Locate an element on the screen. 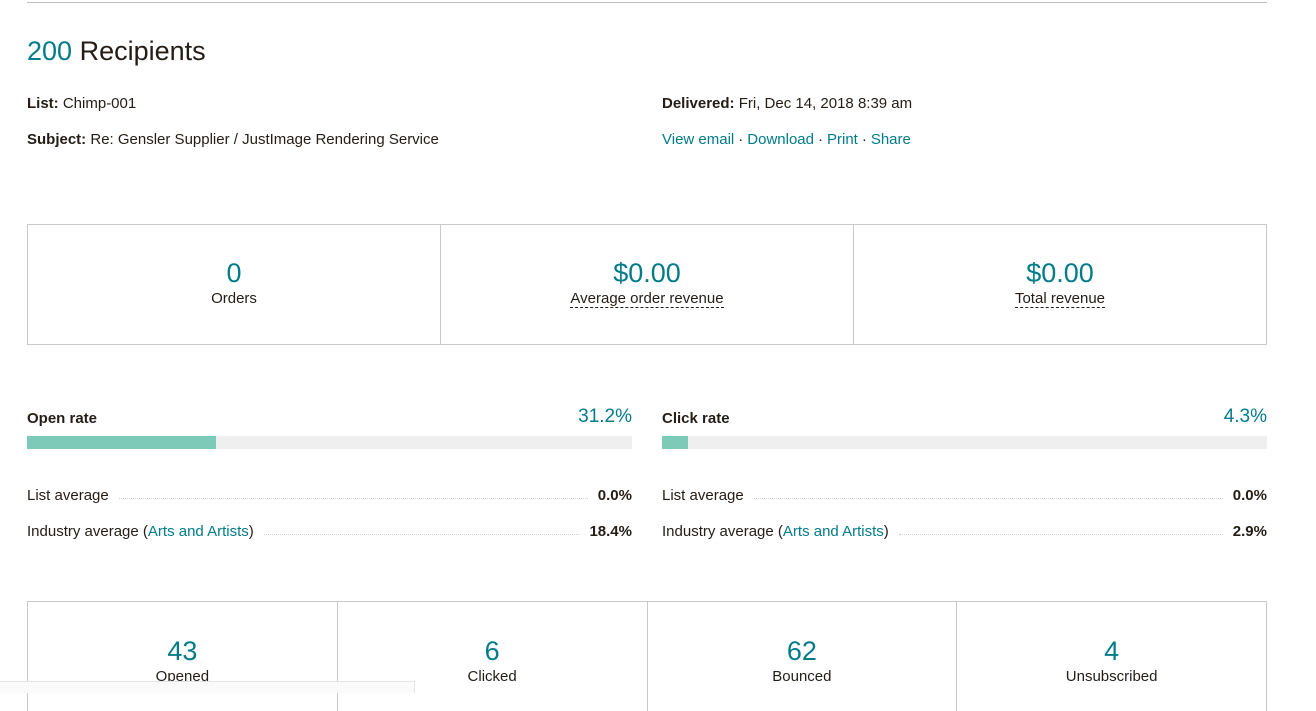 This screenshot has width=1316, height=711. unsubscribed-stat: 4 Unsubscribed is located at coordinates (1111, 656).